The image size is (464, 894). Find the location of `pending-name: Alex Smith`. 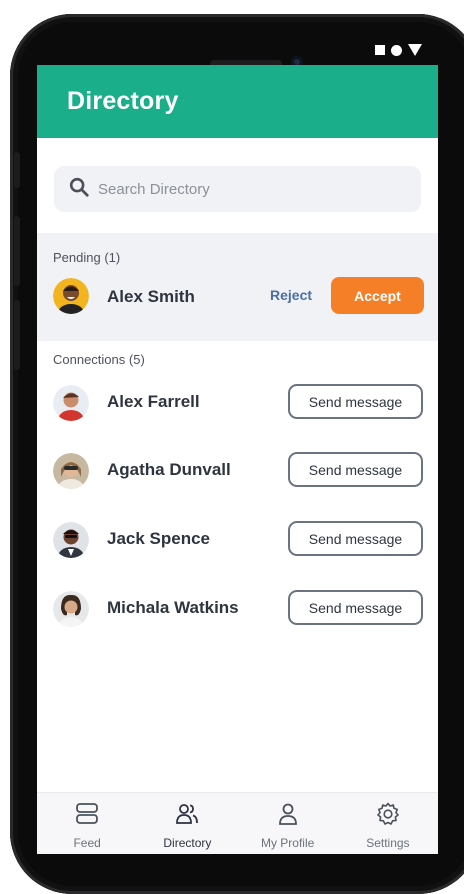

pending-name: Alex Smith is located at coordinates (151, 296).